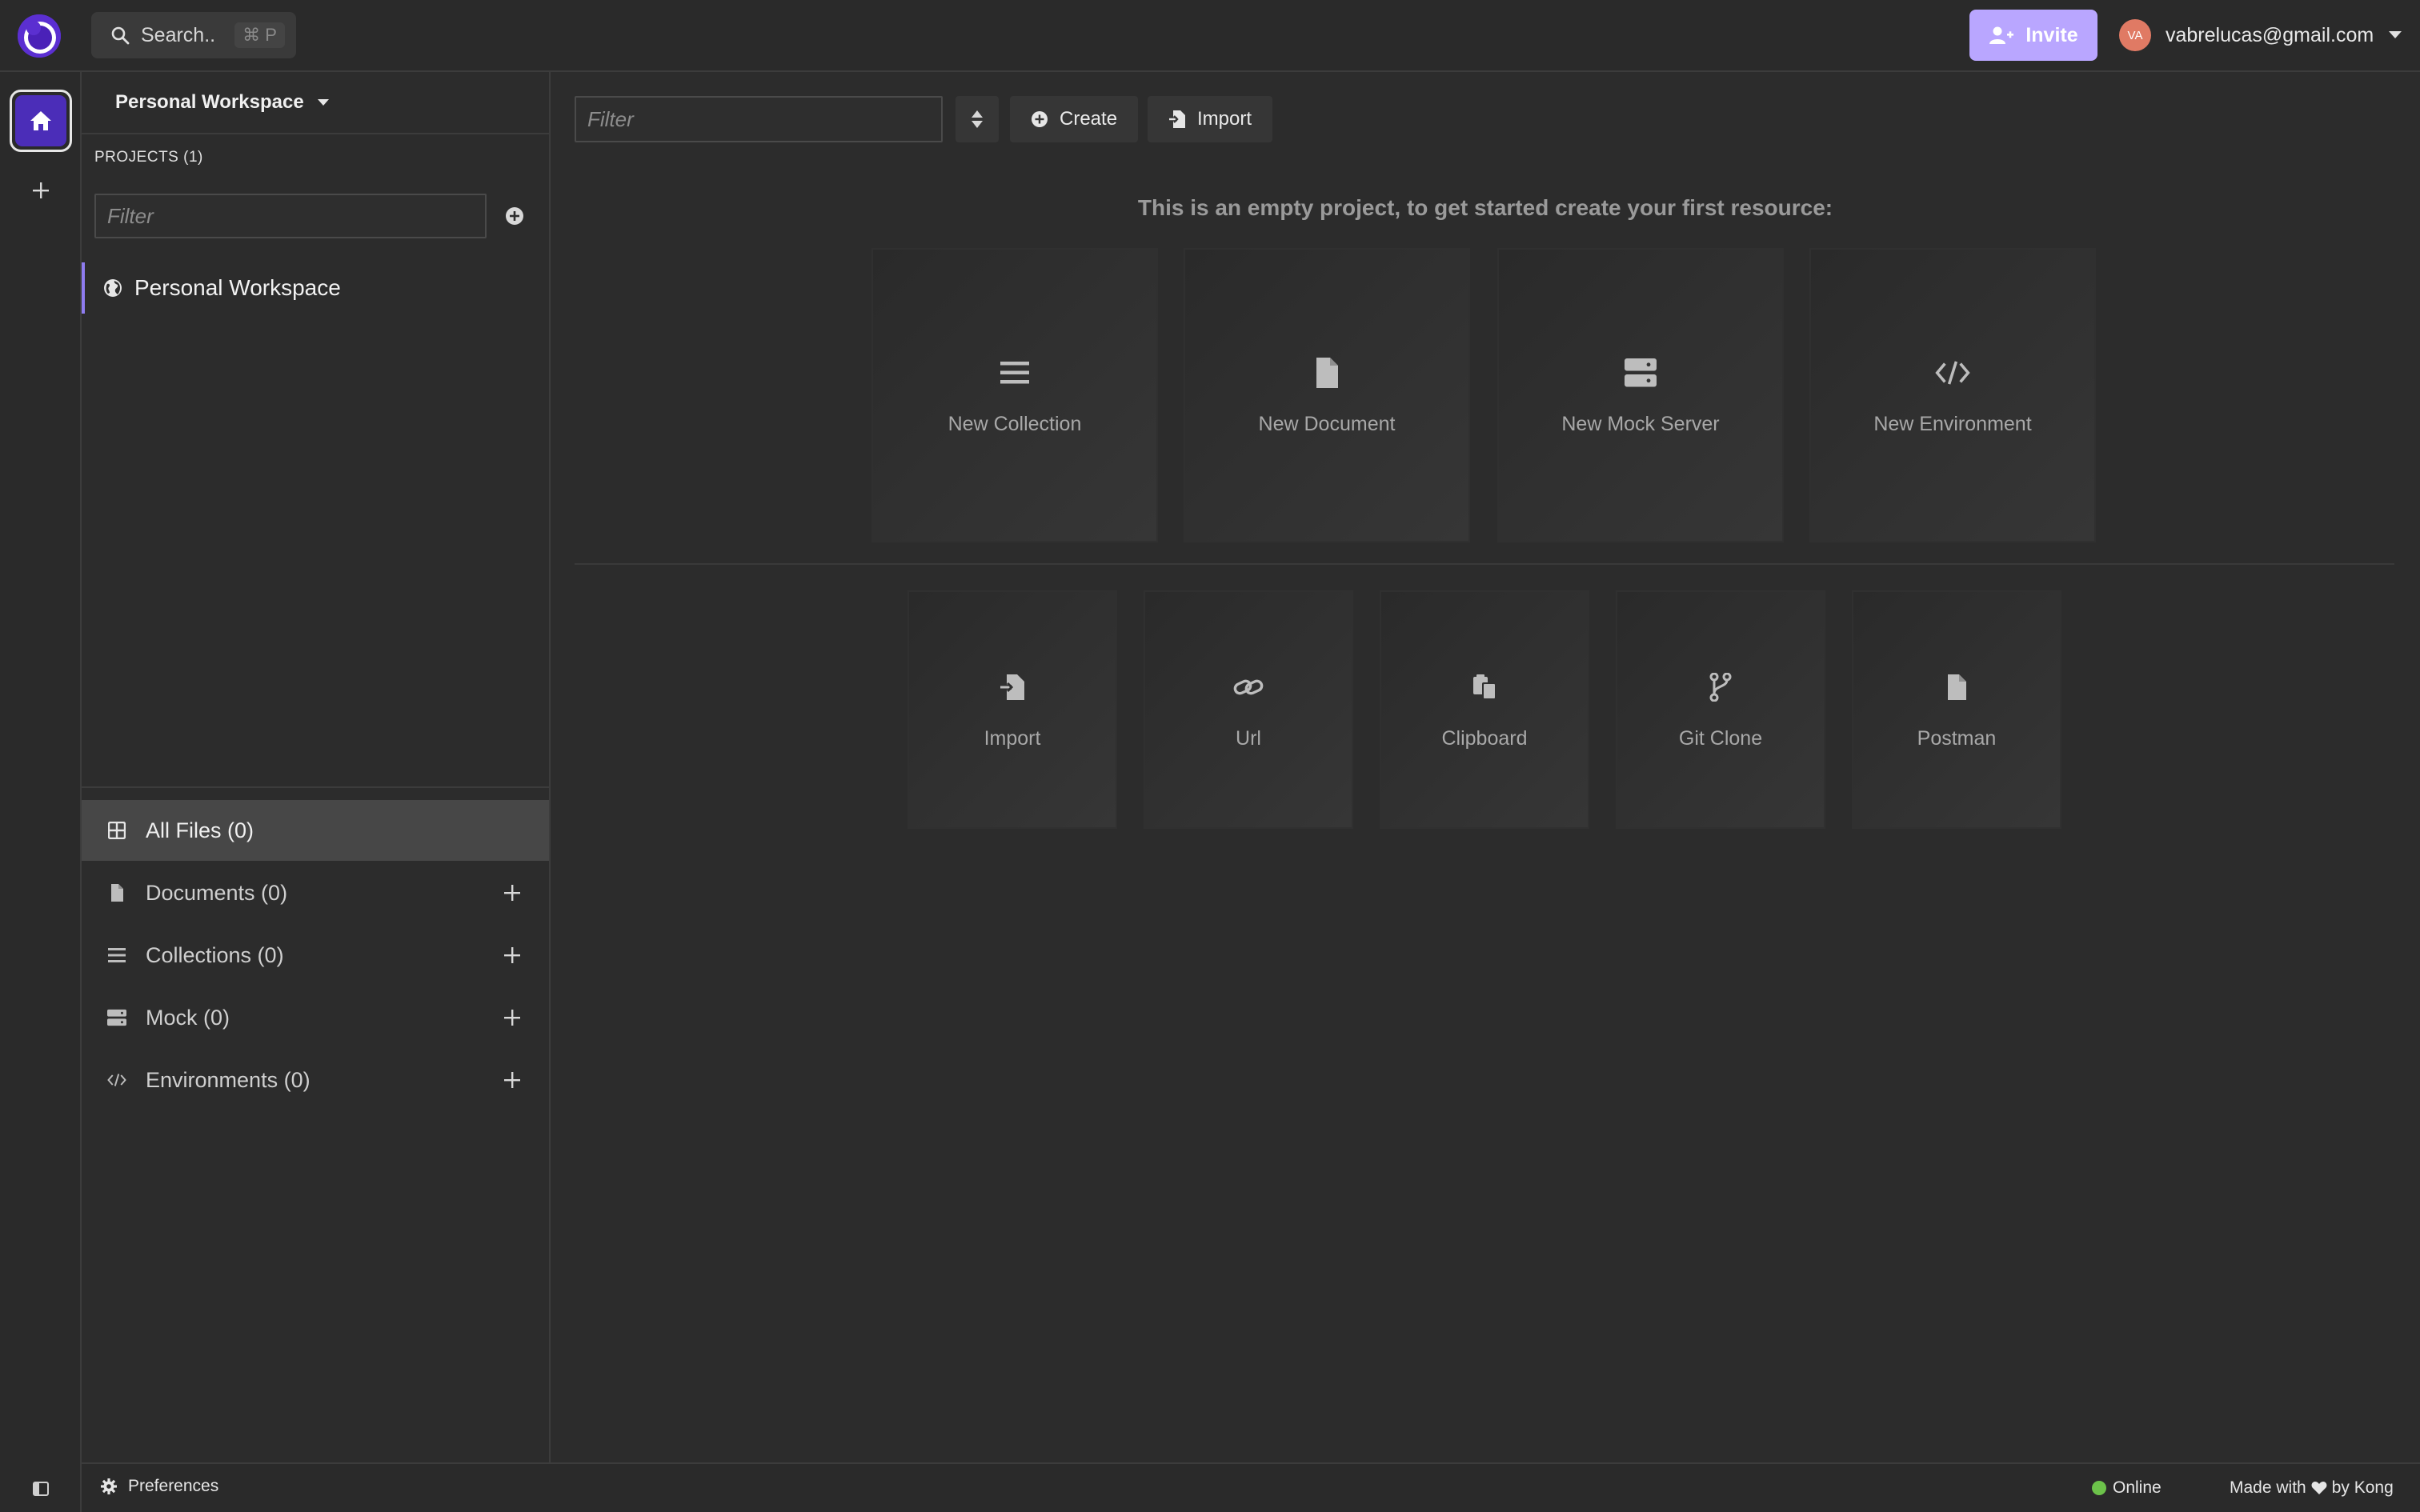  What do you see at coordinates (116, 830) in the screenshot?
I see `grid-icon` at bounding box center [116, 830].